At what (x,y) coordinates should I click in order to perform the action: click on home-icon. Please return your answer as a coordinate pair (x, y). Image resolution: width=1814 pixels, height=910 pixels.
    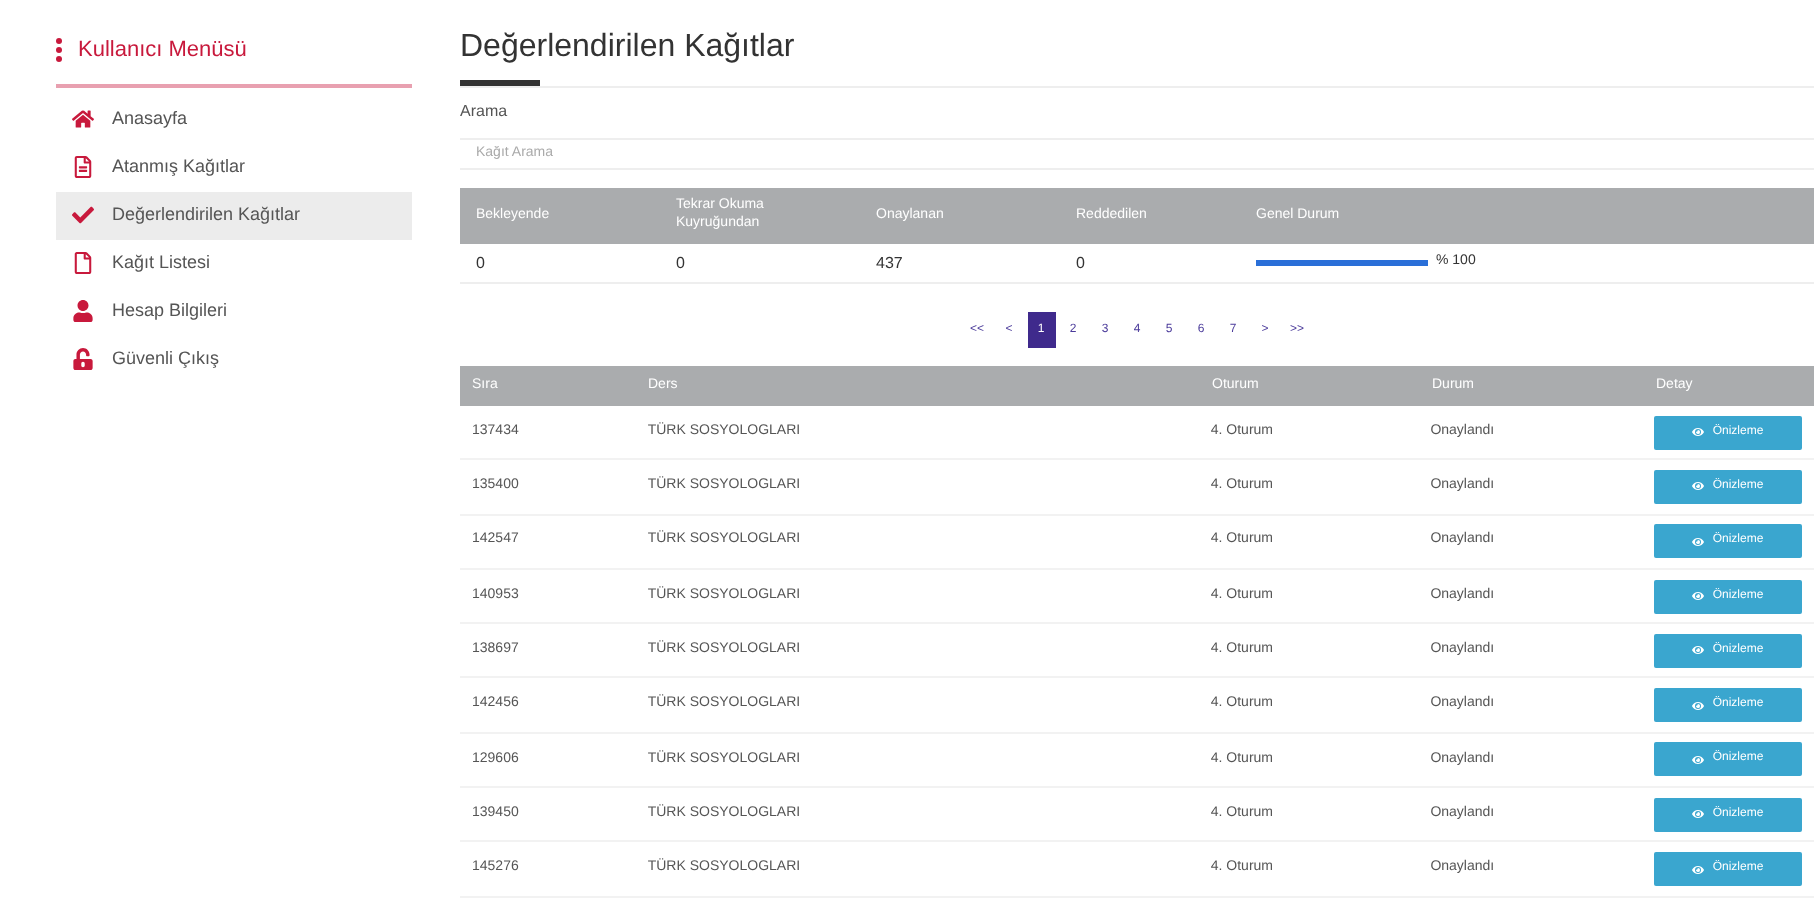
    Looking at the image, I should click on (83, 119).